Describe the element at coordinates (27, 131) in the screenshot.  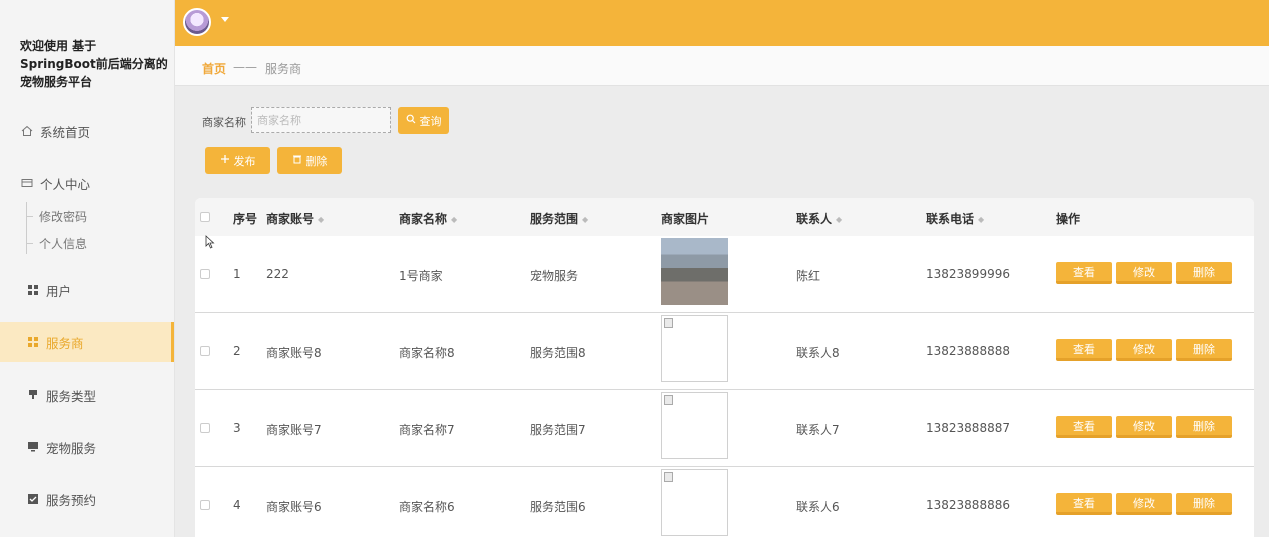
I see `home-icon` at that location.